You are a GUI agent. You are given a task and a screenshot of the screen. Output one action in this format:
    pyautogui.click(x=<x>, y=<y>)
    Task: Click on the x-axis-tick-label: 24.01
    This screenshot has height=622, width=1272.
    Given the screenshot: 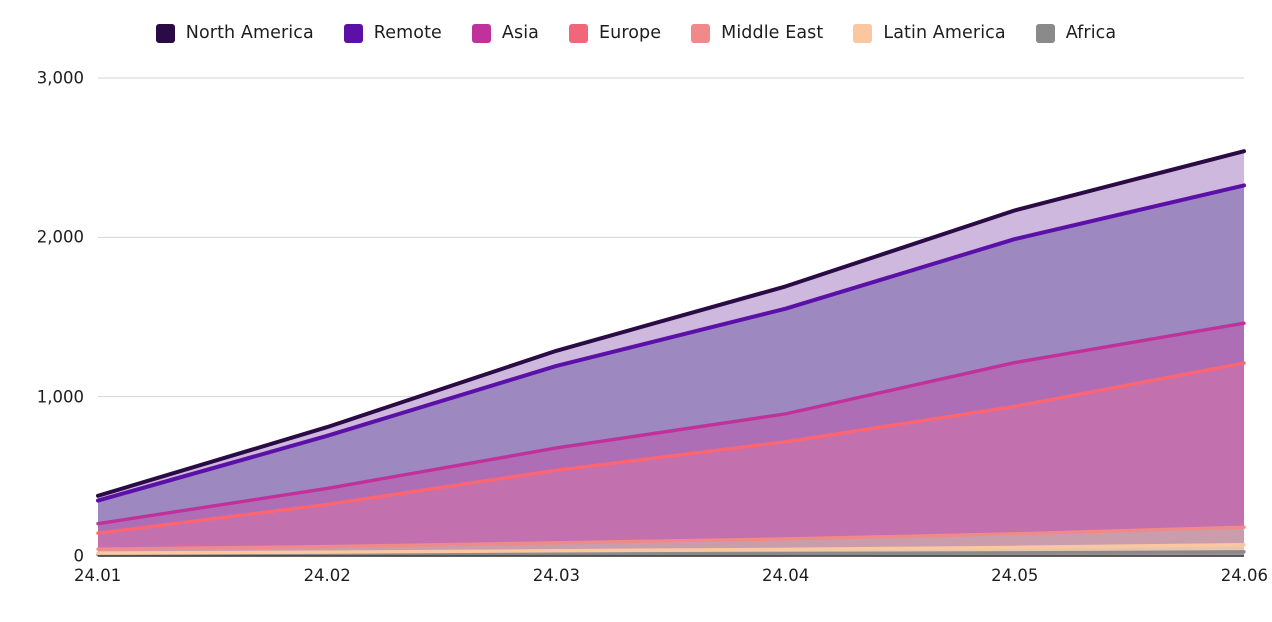 What is the action you would take?
    pyautogui.click(x=98, y=575)
    